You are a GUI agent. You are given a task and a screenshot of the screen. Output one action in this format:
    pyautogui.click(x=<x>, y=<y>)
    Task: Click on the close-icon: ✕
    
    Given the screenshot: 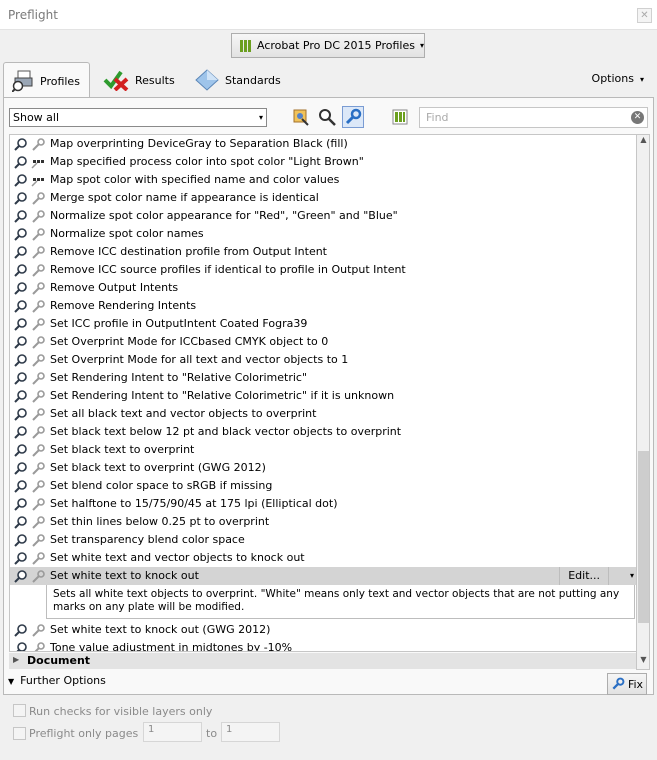 What is the action you would take?
    pyautogui.click(x=644, y=15)
    